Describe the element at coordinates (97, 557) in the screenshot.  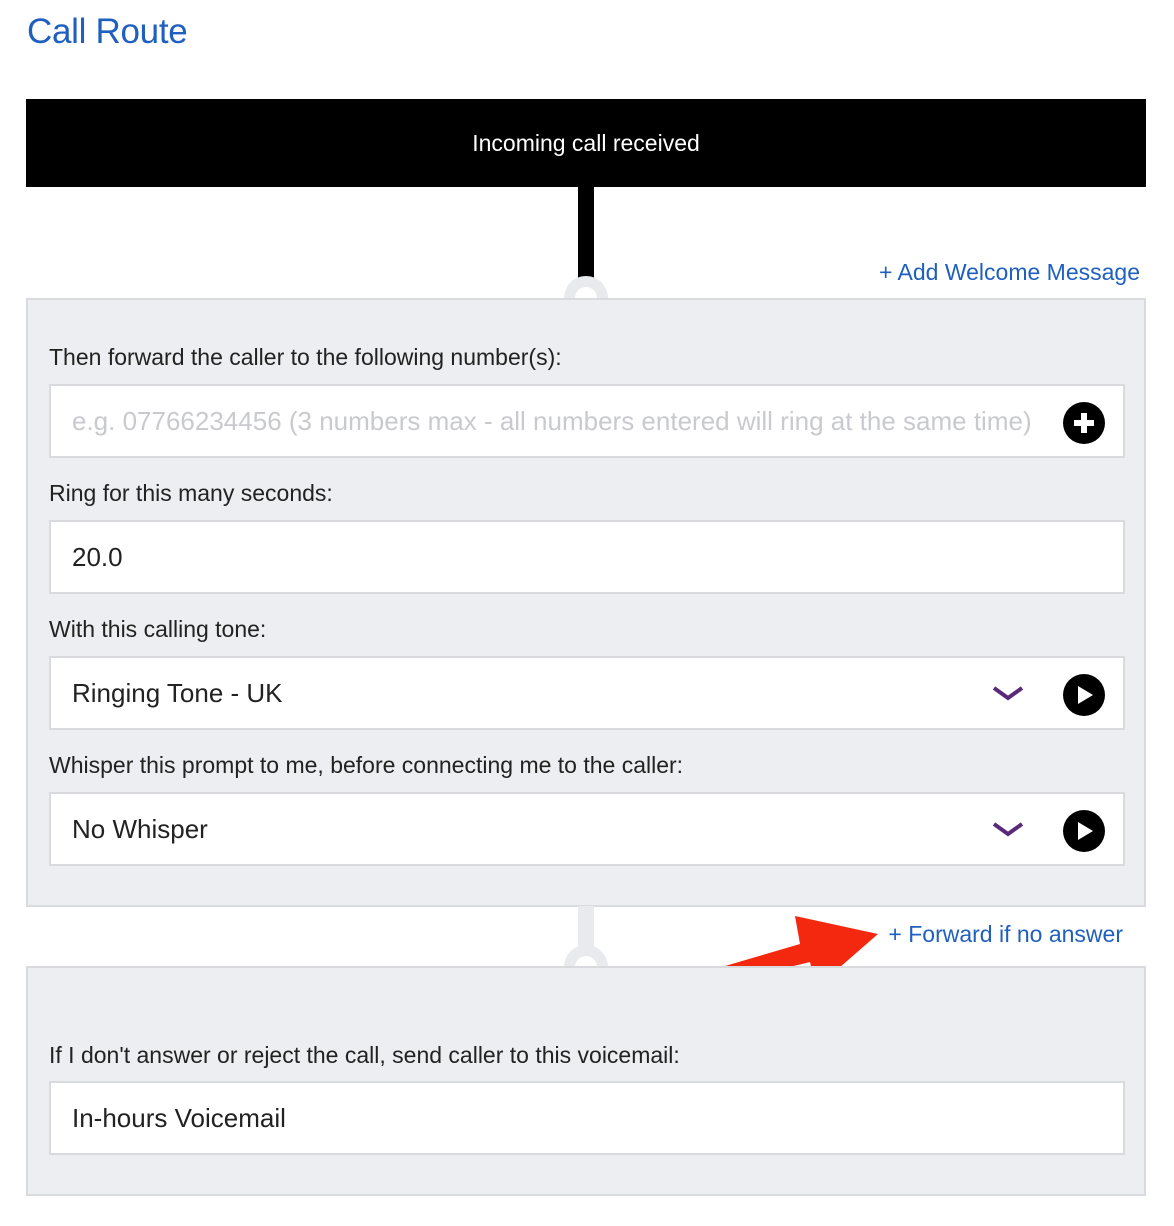
I see `ring-seconds-value: 20.0` at that location.